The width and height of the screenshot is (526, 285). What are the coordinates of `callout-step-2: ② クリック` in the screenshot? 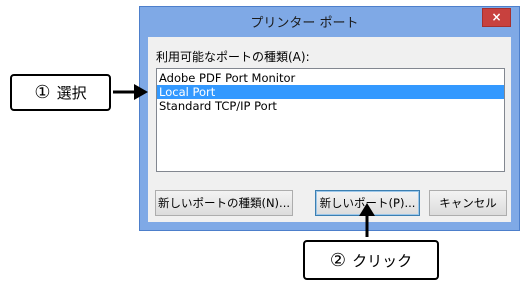 It's located at (371, 260).